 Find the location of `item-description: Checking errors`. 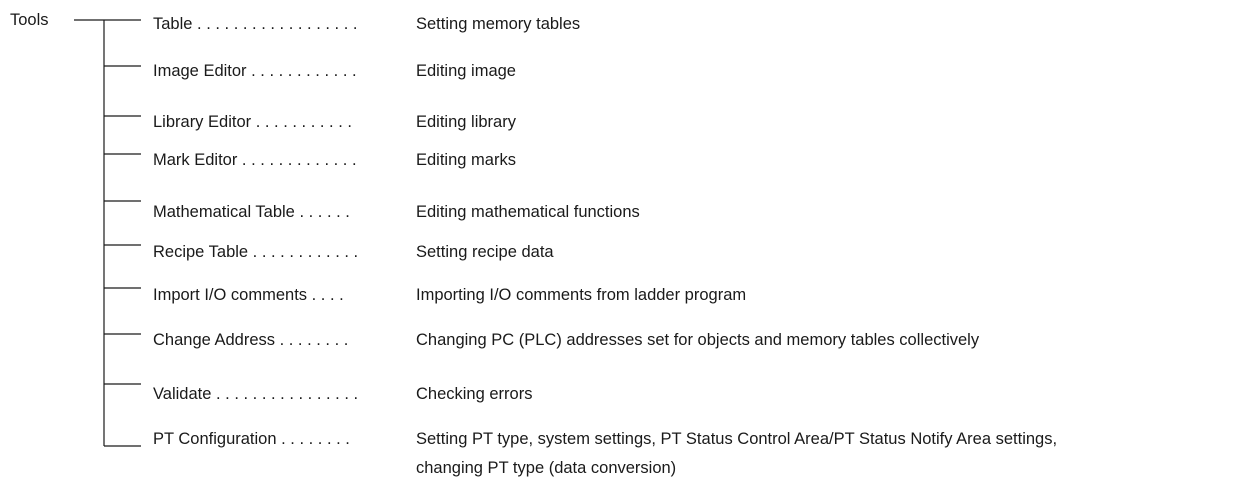

item-description: Checking errors is located at coordinates (474, 394).